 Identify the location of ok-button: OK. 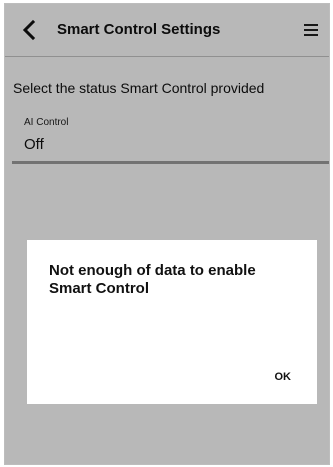
(283, 377).